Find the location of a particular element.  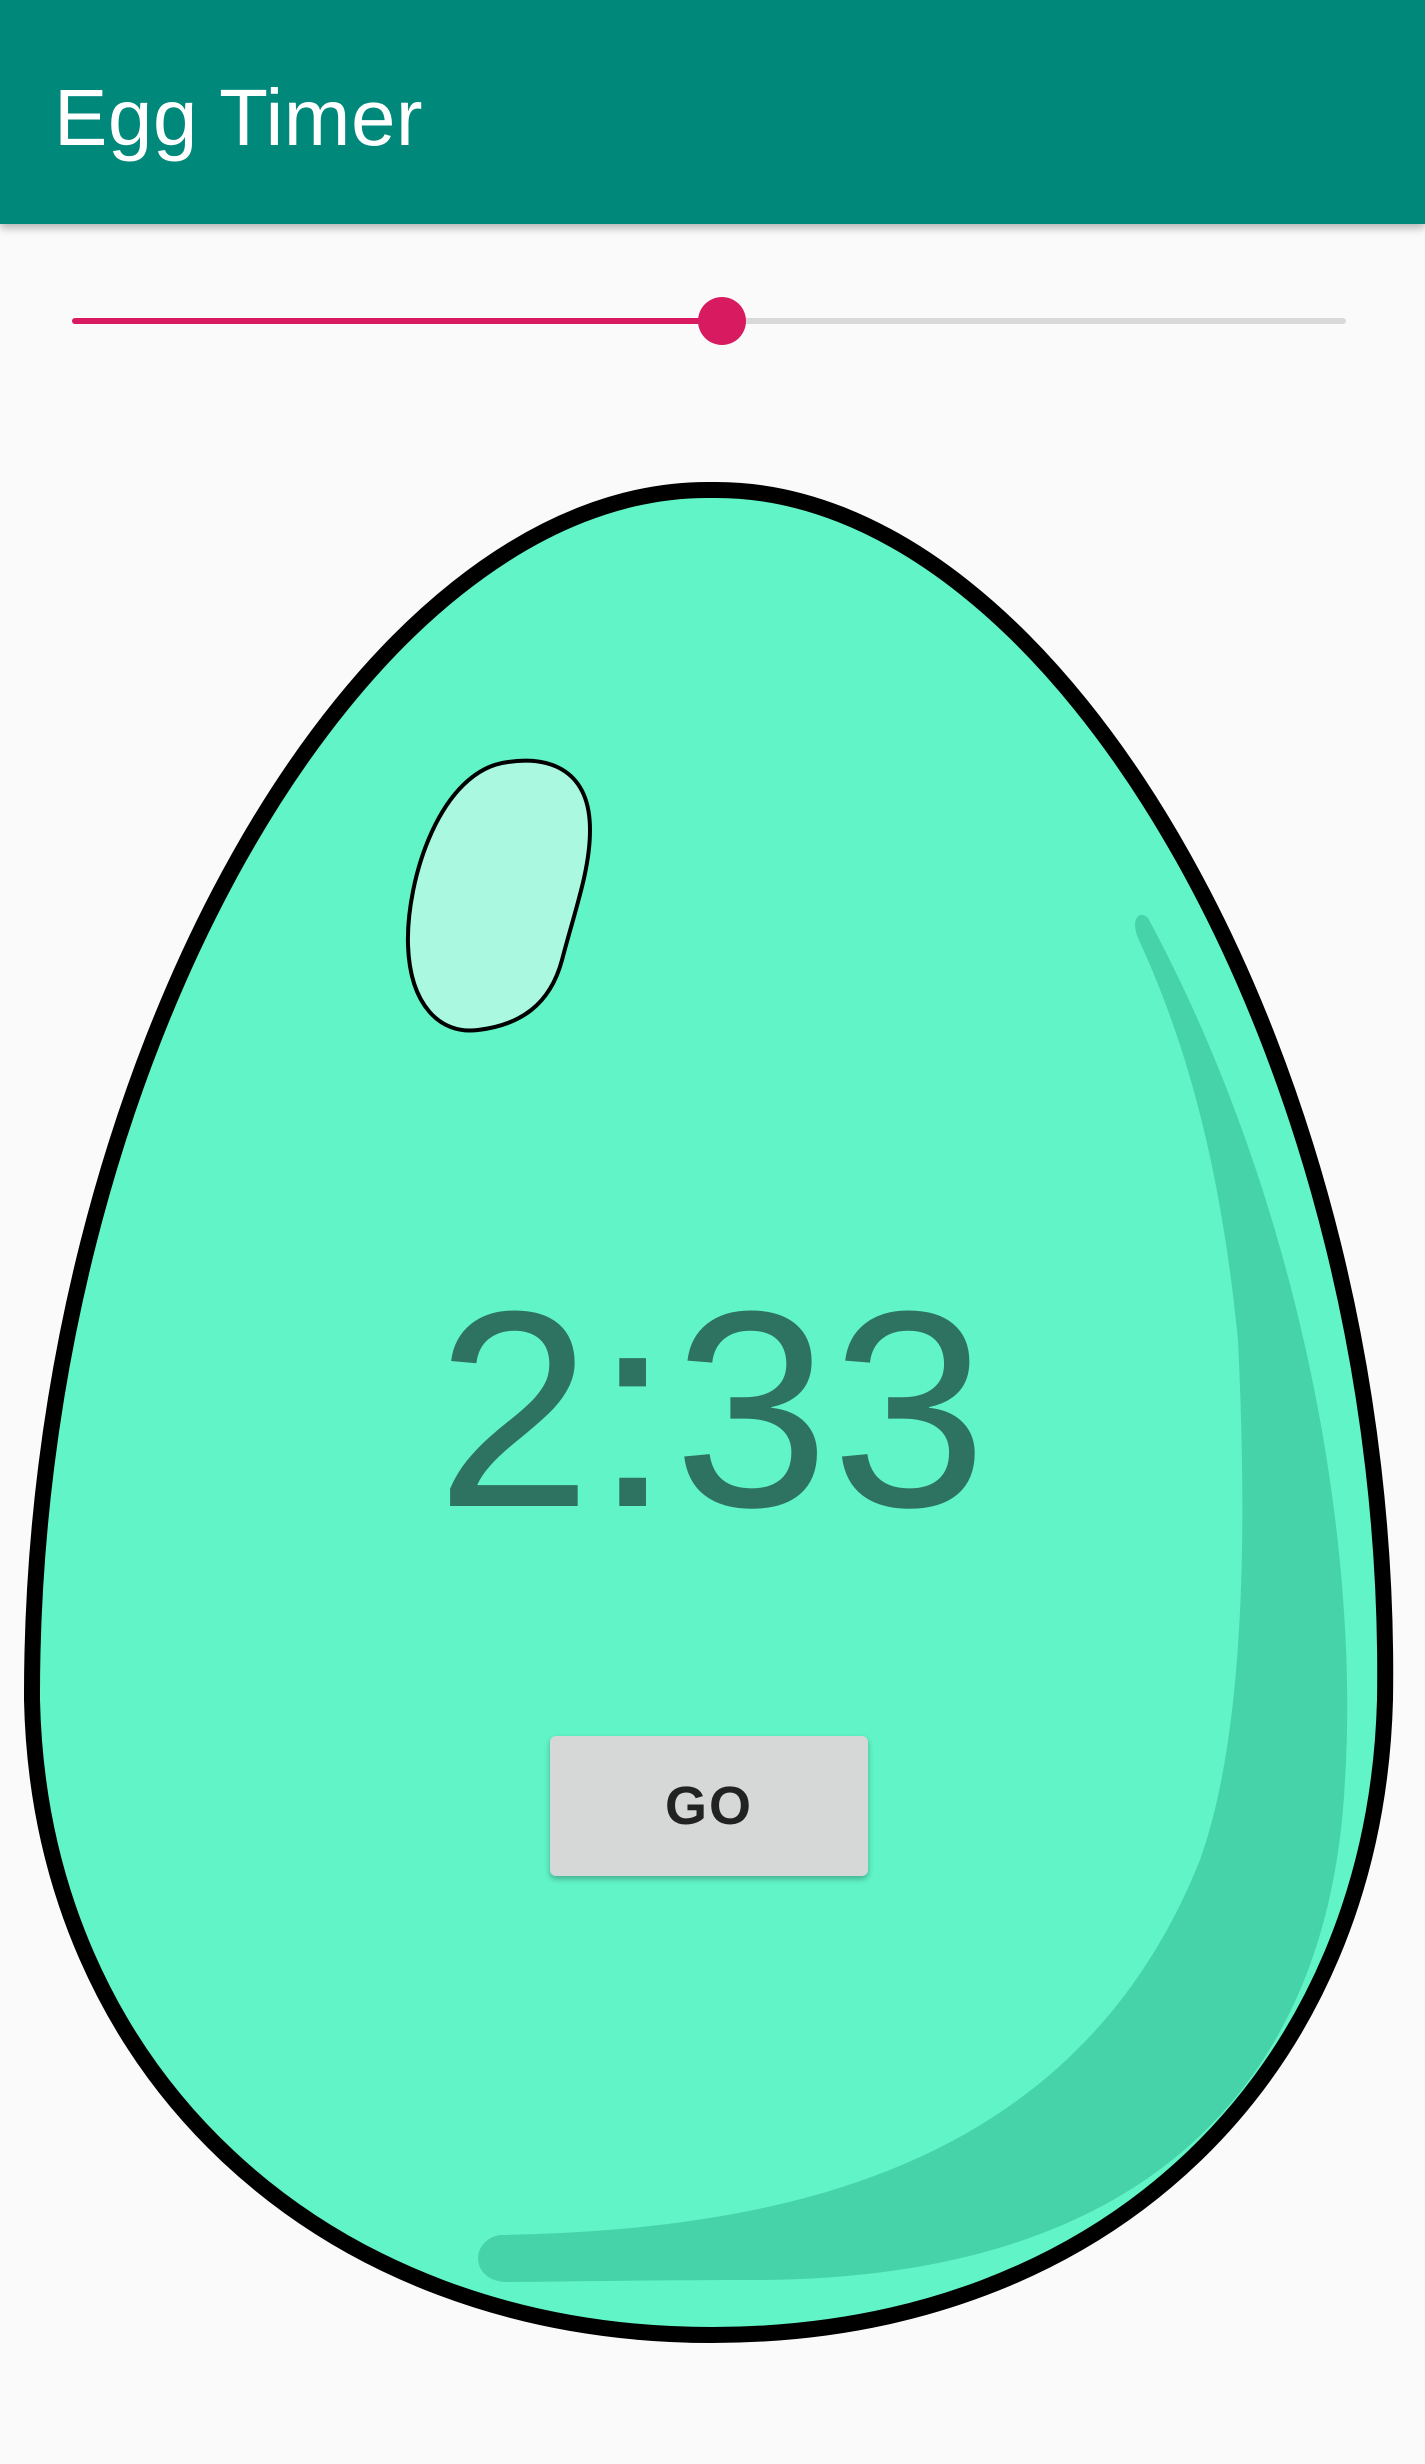

slider-thumb is located at coordinates (721, 321).